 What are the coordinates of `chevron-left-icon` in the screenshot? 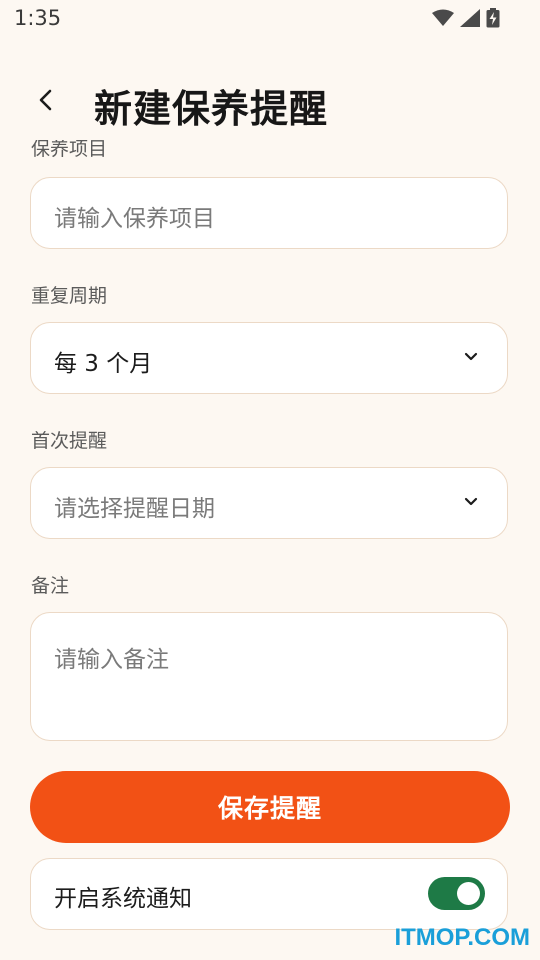 It's located at (46, 102).